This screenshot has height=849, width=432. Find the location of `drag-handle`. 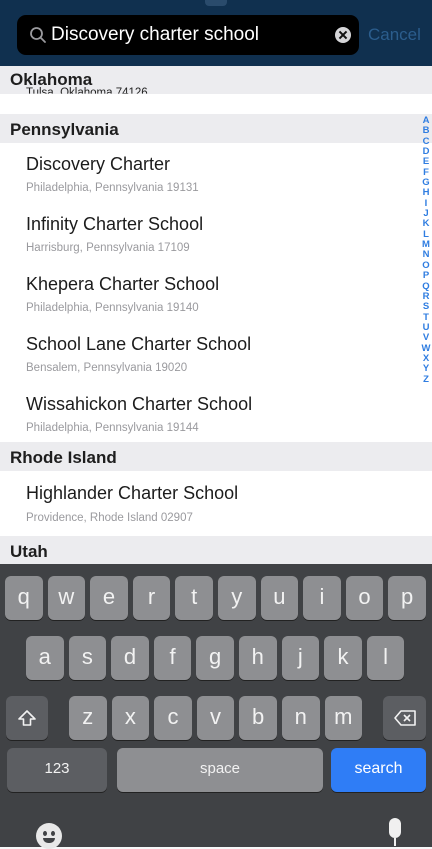

drag-handle is located at coordinates (216, 3).